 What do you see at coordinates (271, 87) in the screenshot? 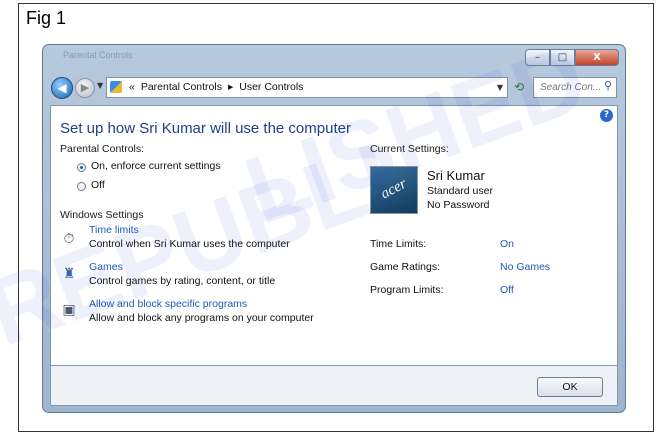
I see `breadcrumb-user-controls: User Controls` at bounding box center [271, 87].